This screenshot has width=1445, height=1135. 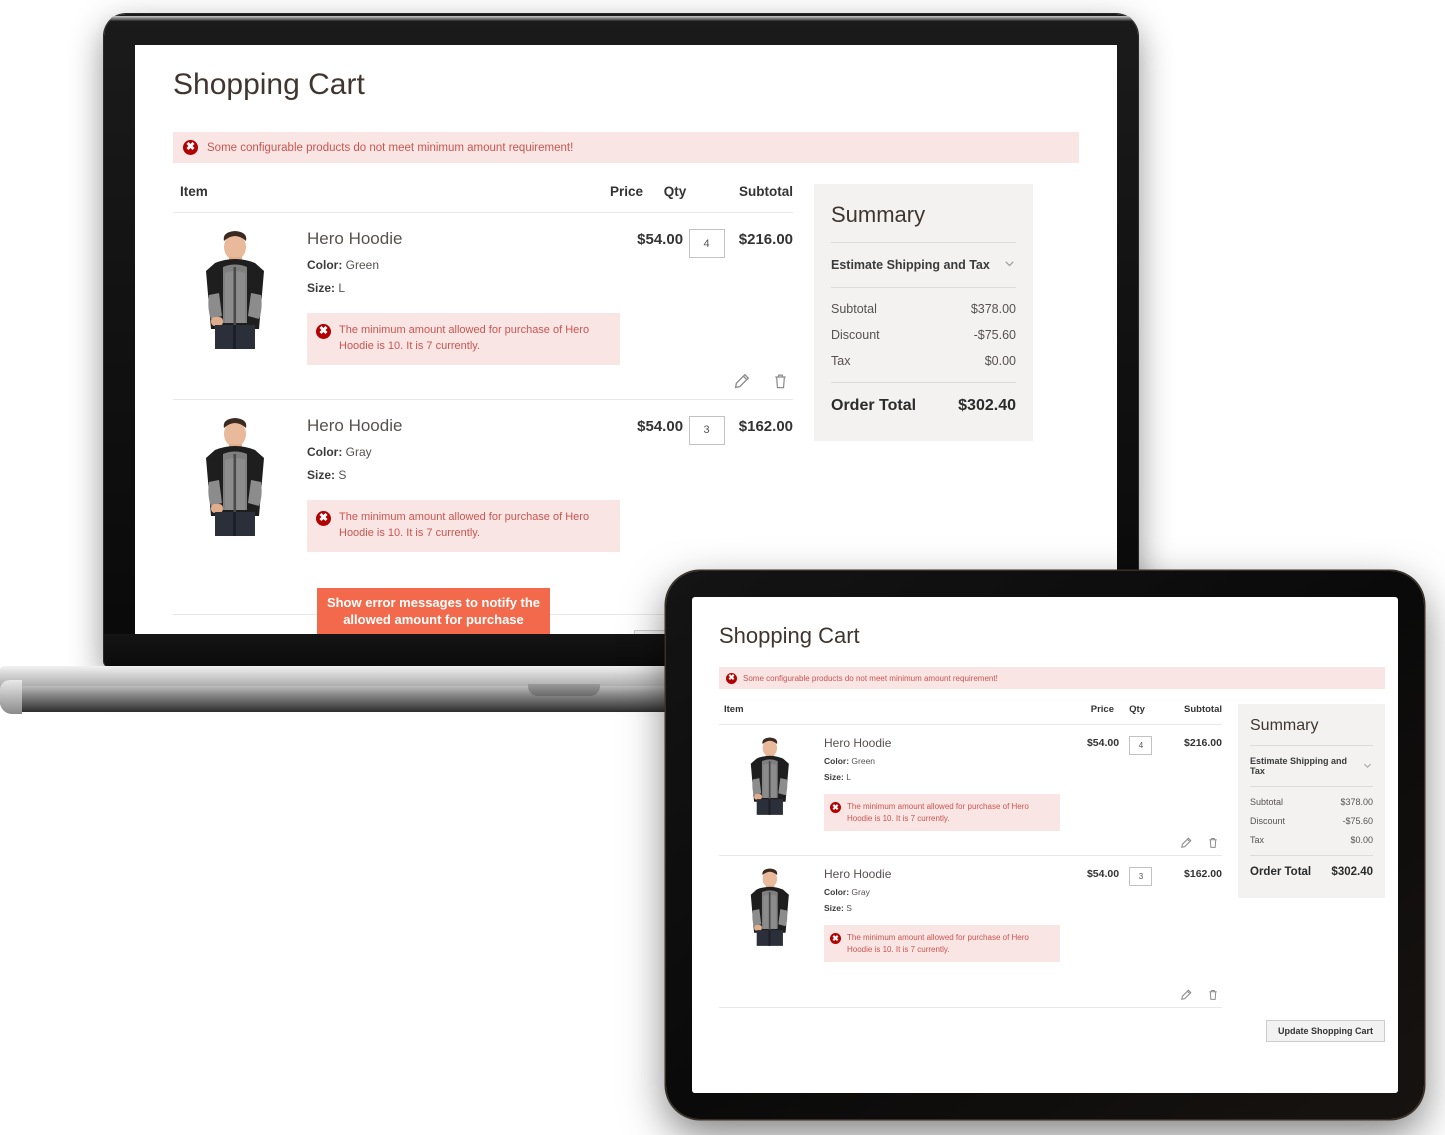 I want to click on chevron-down-icon, so click(x=1009, y=265).